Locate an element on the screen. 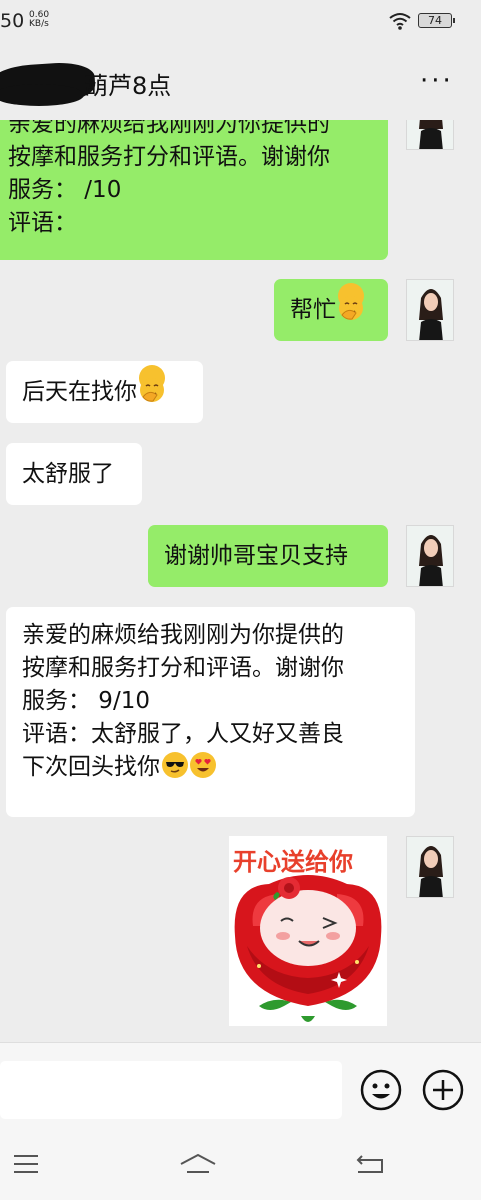  message-text: 后天在找你 is located at coordinates (79, 392).